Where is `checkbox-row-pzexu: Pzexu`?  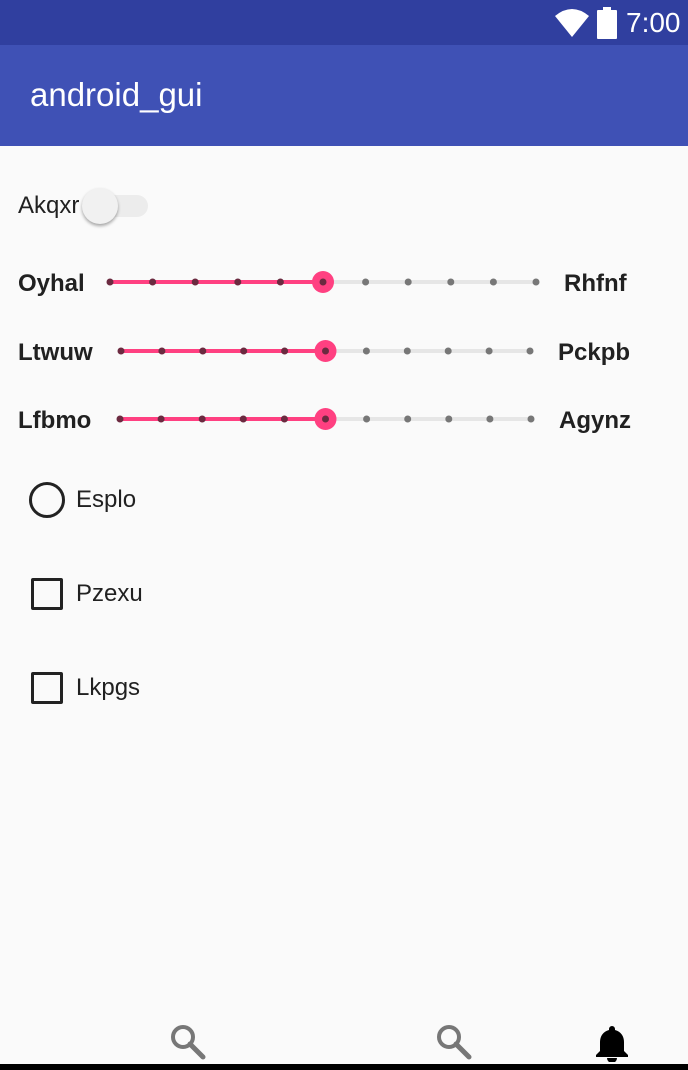 checkbox-row-pzexu: Pzexu is located at coordinates (344, 594).